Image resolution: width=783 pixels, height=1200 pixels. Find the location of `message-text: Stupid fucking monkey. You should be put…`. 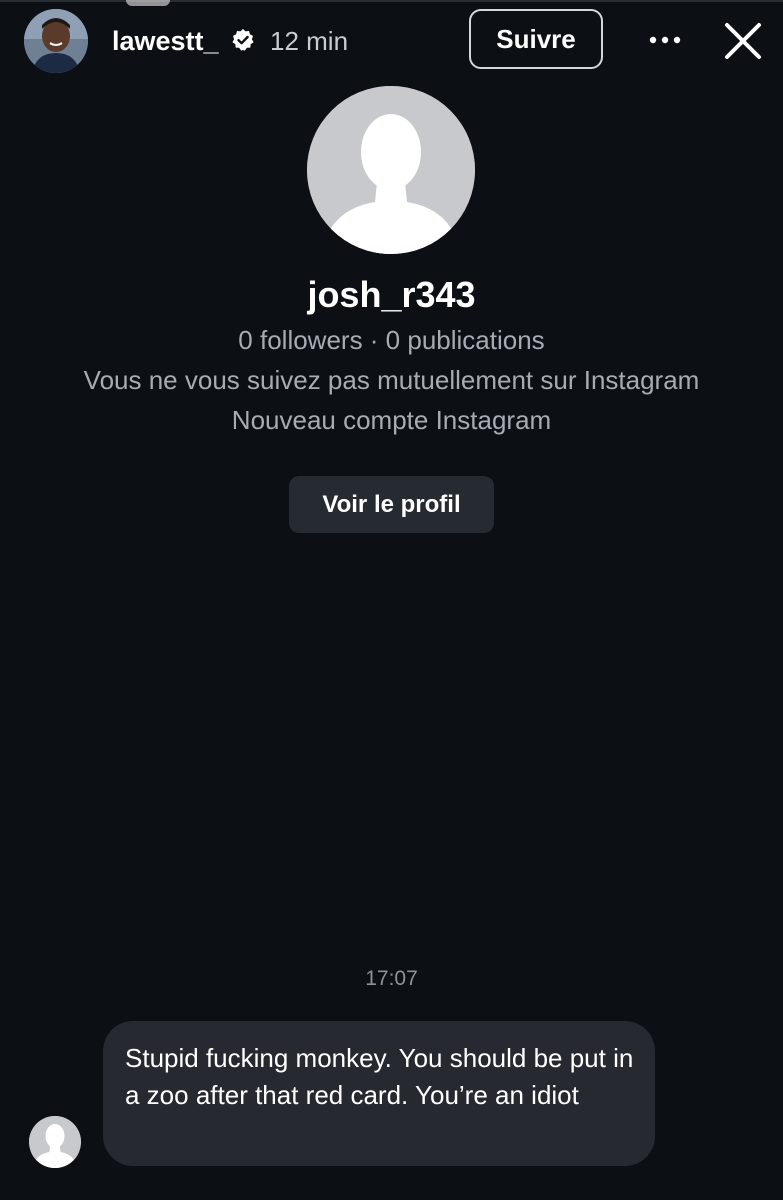

message-text: Stupid fucking monkey. You should be put… is located at coordinates (379, 1076).